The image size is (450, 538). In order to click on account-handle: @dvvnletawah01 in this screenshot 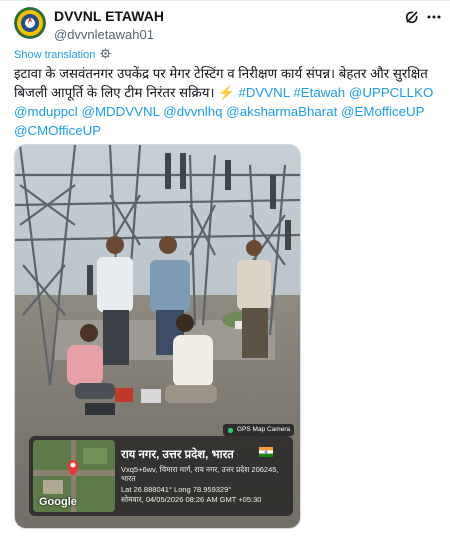, I will do `click(109, 34)`.